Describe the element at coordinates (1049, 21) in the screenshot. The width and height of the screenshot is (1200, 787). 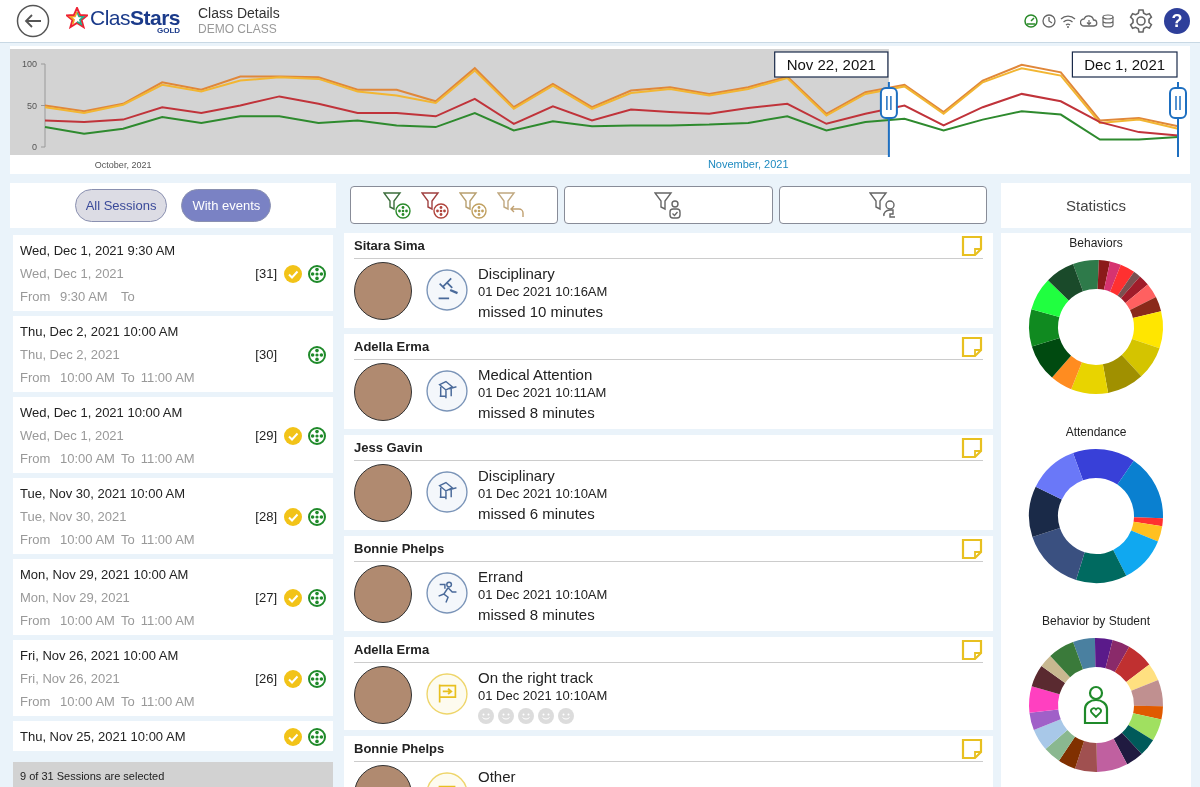
I see `clock-icon` at that location.